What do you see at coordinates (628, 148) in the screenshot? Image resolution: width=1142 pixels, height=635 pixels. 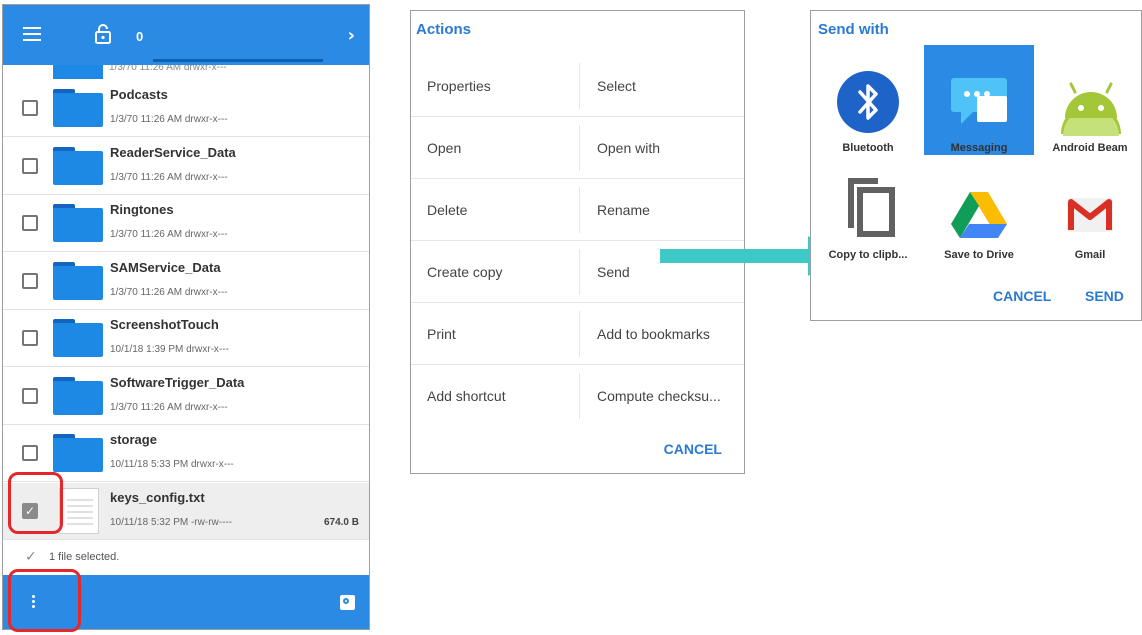 I see `action-item: Open with` at bounding box center [628, 148].